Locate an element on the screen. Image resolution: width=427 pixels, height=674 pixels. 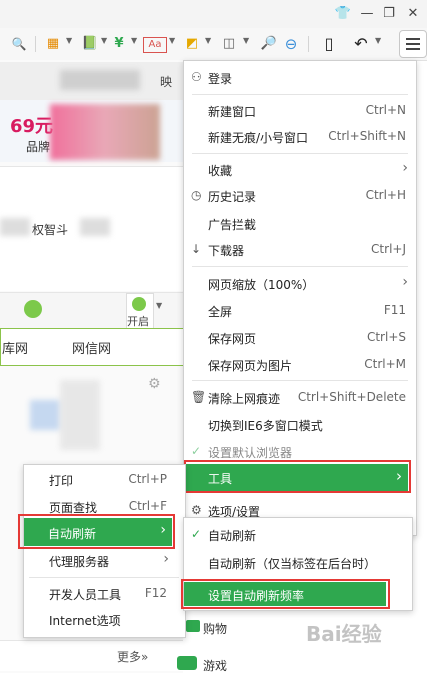
more-row is located at coordinates (91, 655).